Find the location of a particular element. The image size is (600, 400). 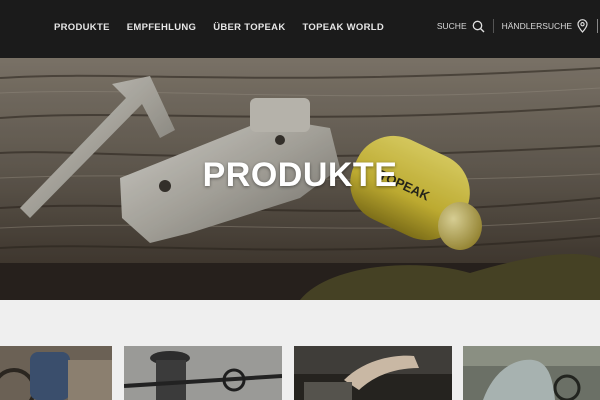

search-label: SUCHE is located at coordinates (451, 26).